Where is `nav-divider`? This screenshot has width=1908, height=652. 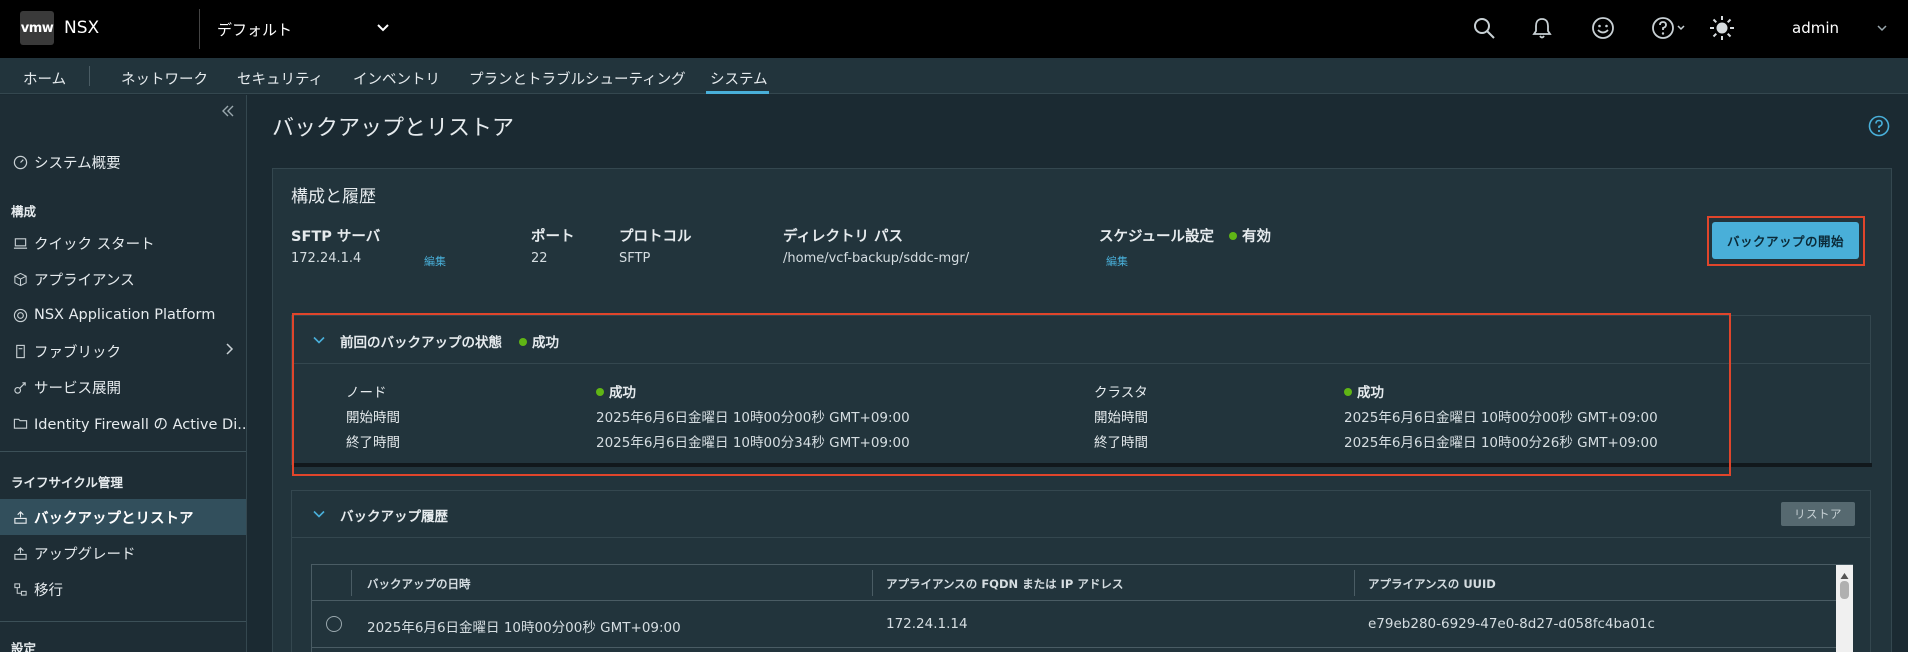 nav-divider is located at coordinates (89, 76).